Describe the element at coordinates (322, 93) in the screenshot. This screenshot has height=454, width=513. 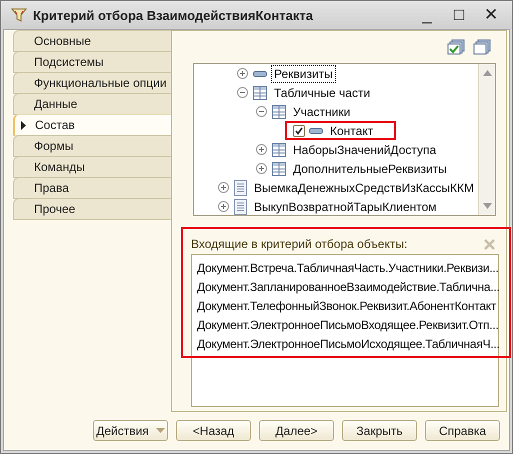
I see `tree-item: Табличные части` at that location.